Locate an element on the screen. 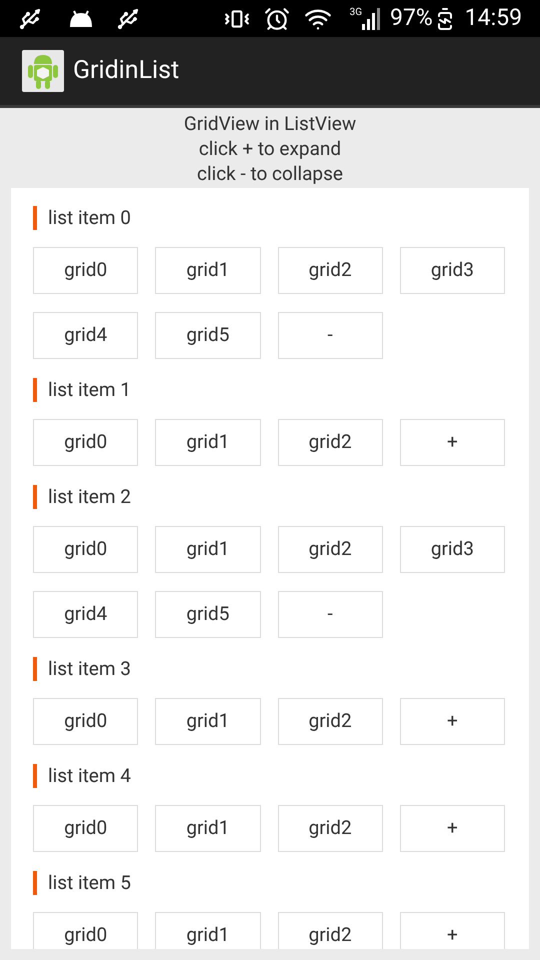  alarm-icon is located at coordinates (277, 19).